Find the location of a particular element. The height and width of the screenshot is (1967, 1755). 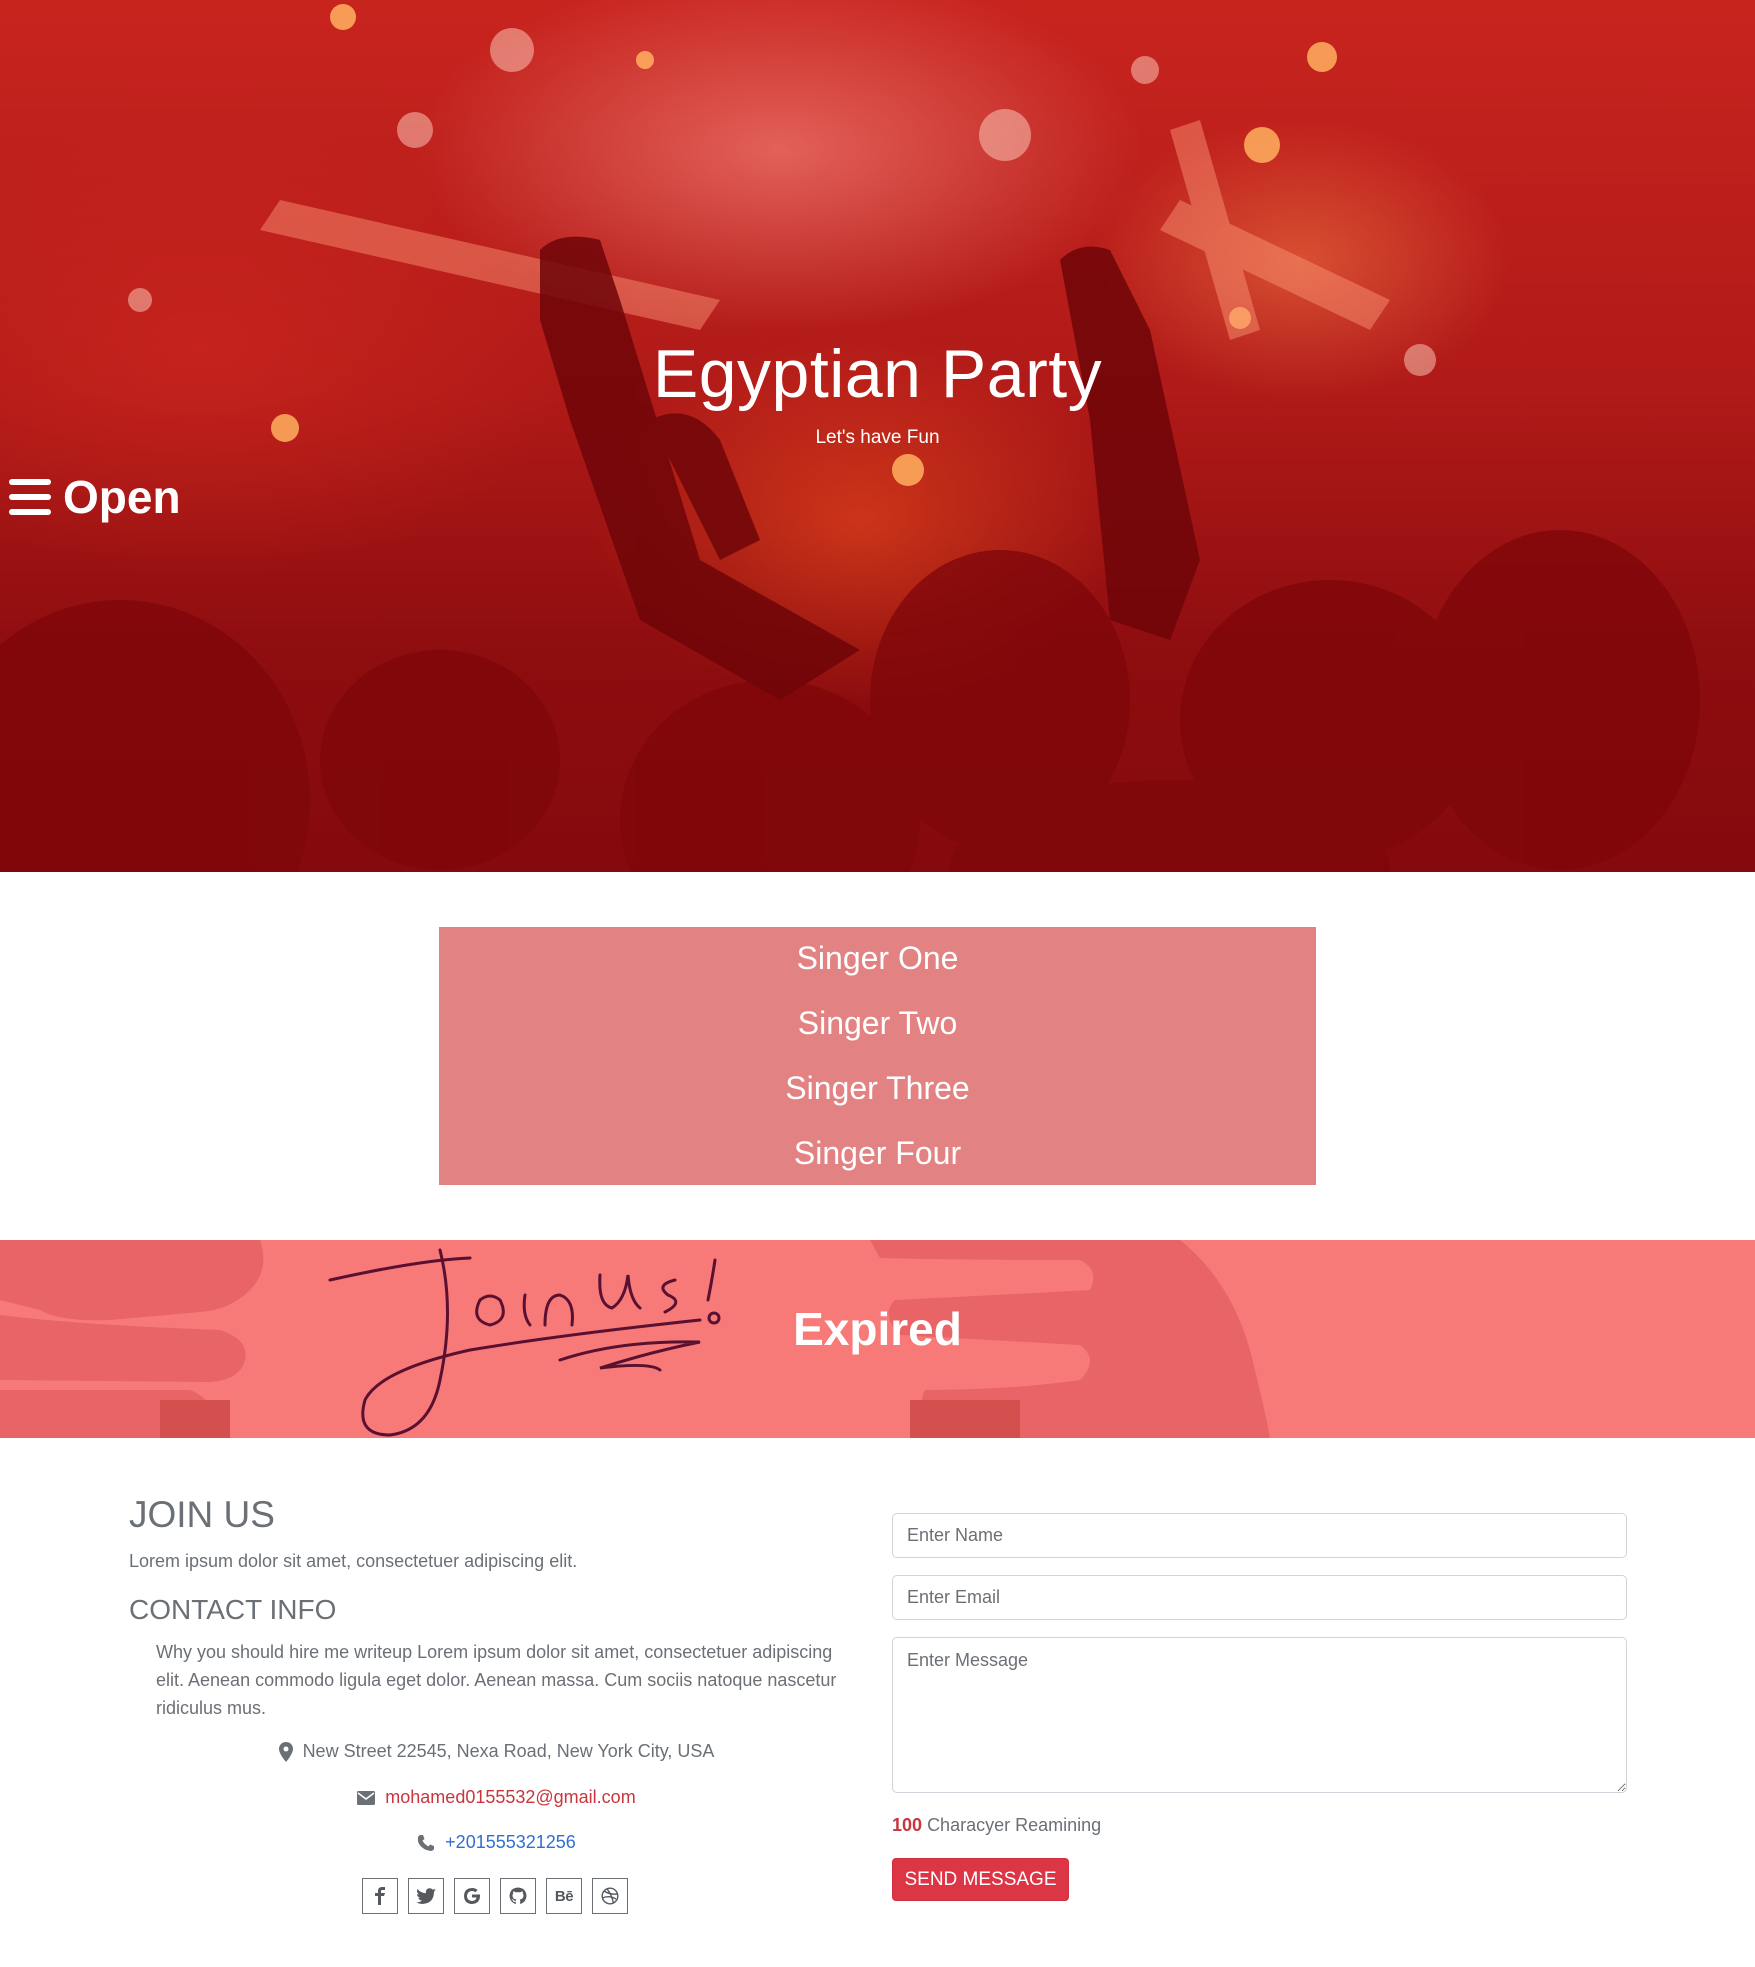

google-icon is located at coordinates (472, 1896).